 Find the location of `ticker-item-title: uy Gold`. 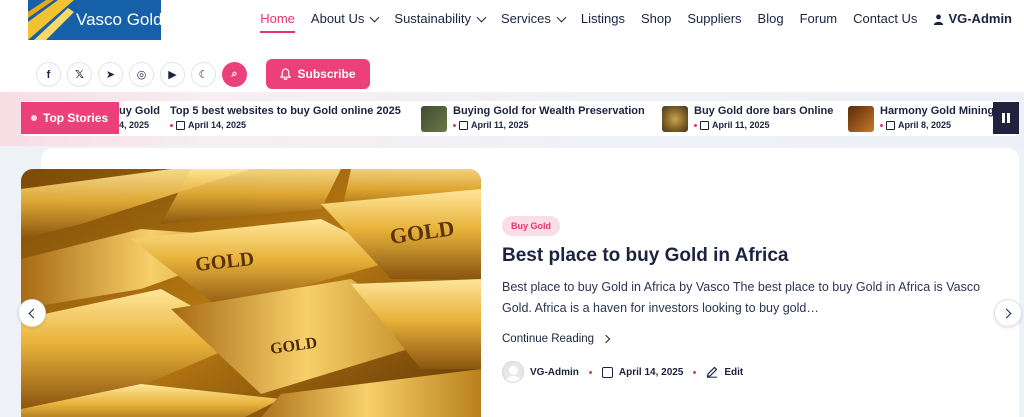

ticker-item-title: uy Gold is located at coordinates (139, 111).